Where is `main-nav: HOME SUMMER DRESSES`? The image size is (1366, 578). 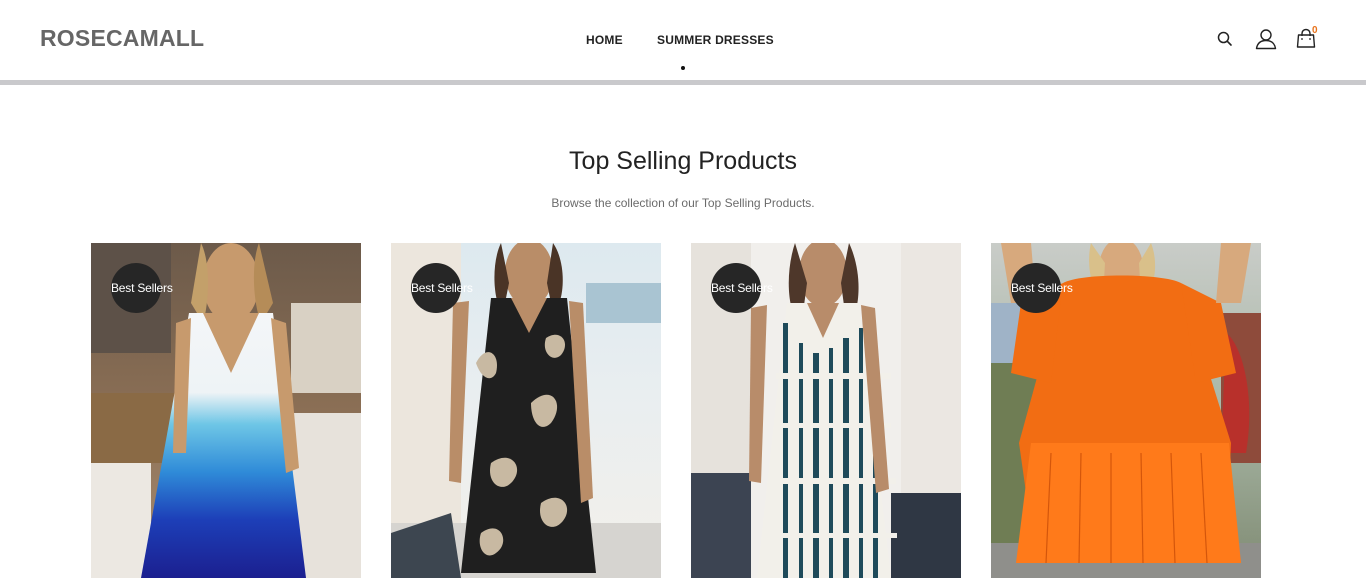 main-nav: HOME SUMMER DRESSES is located at coordinates (683, 43).